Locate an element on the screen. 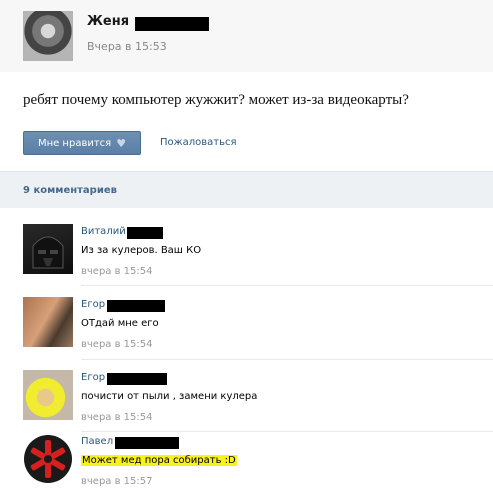 This screenshot has width=493, height=504. comment-text: ОТдай мне его is located at coordinates (120, 323).